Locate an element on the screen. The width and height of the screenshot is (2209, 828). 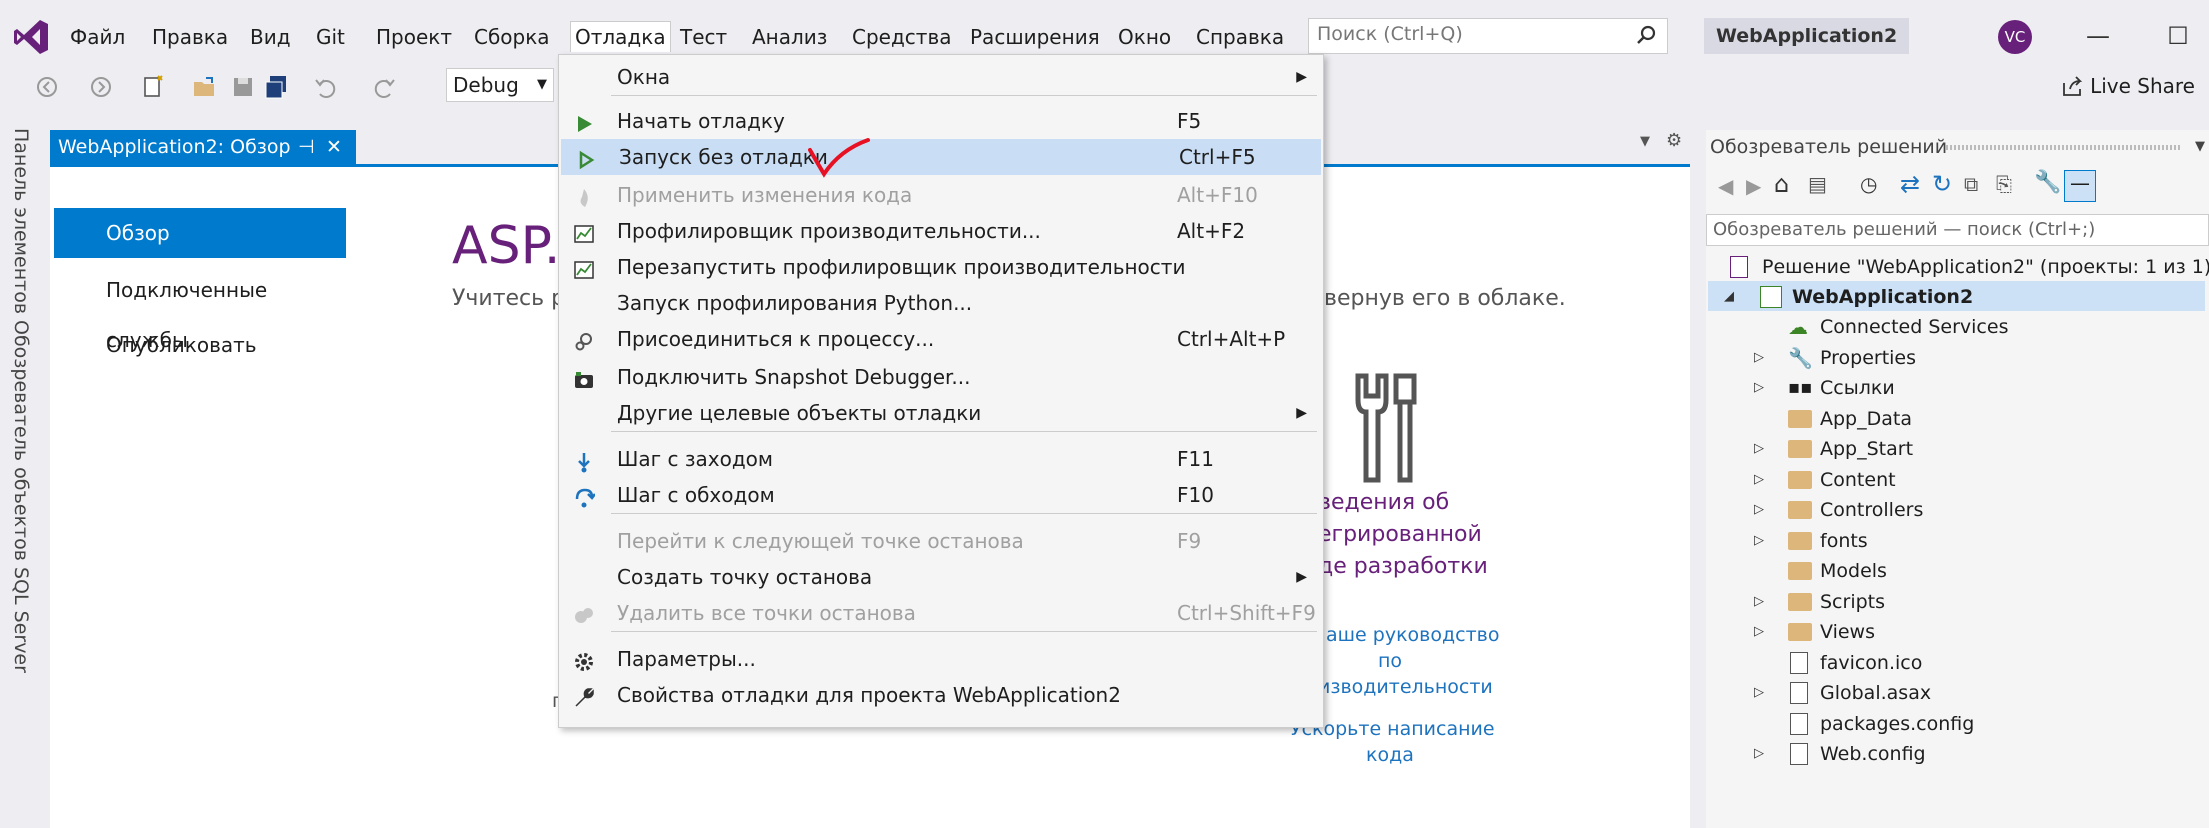
menu-item-8: Анализ is located at coordinates (789, 37).